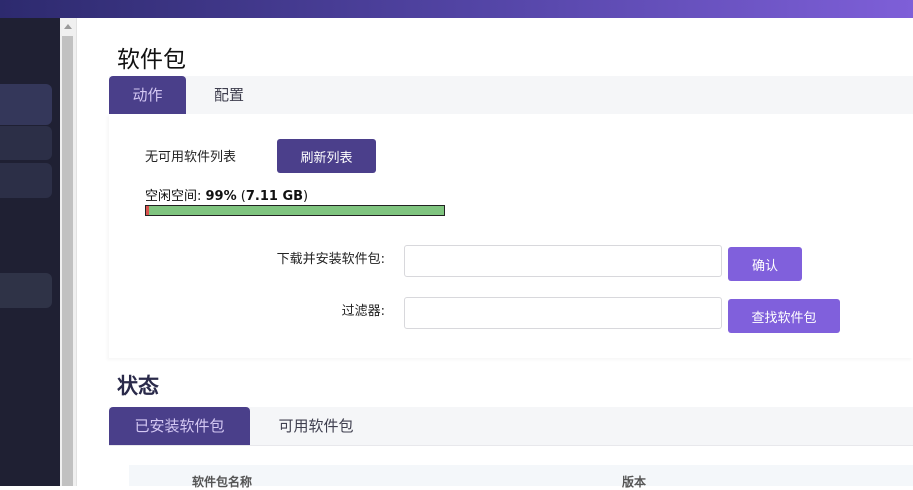  What do you see at coordinates (222, 482) in the screenshot?
I see `column-header-package-name: 软件包名称` at bounding box center [222, 482].